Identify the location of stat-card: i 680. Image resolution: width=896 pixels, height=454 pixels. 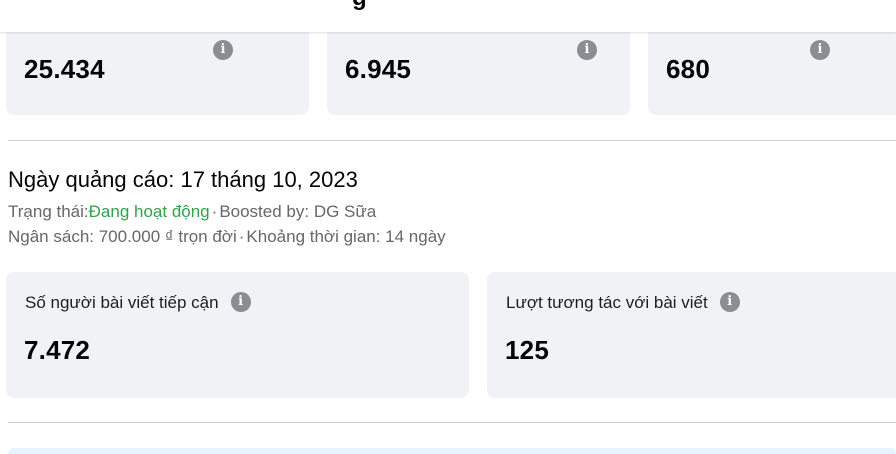
(772, 69).